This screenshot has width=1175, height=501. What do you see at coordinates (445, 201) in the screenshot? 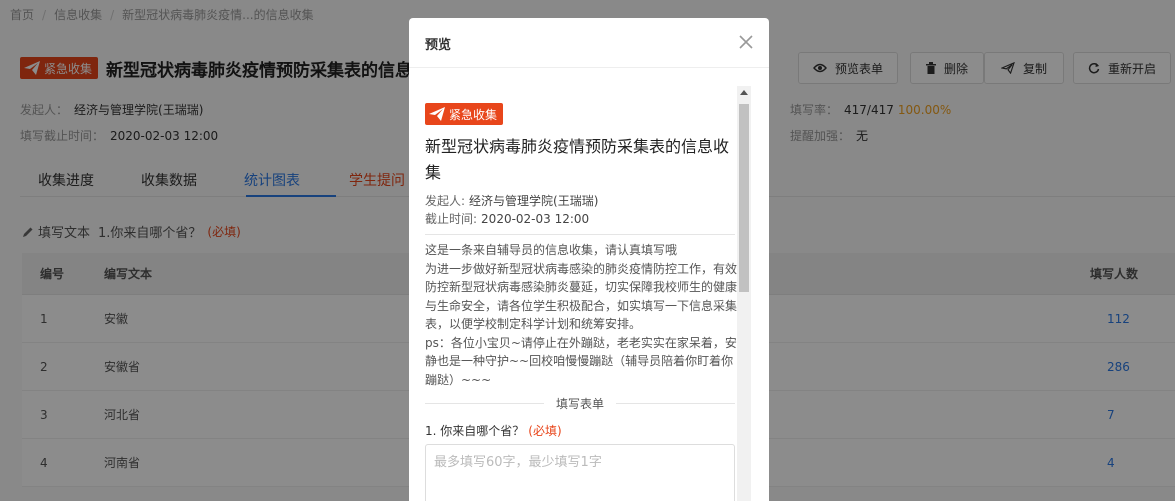
I see `form-initiator-label: 发起人:` at bounding box center [445, 201].